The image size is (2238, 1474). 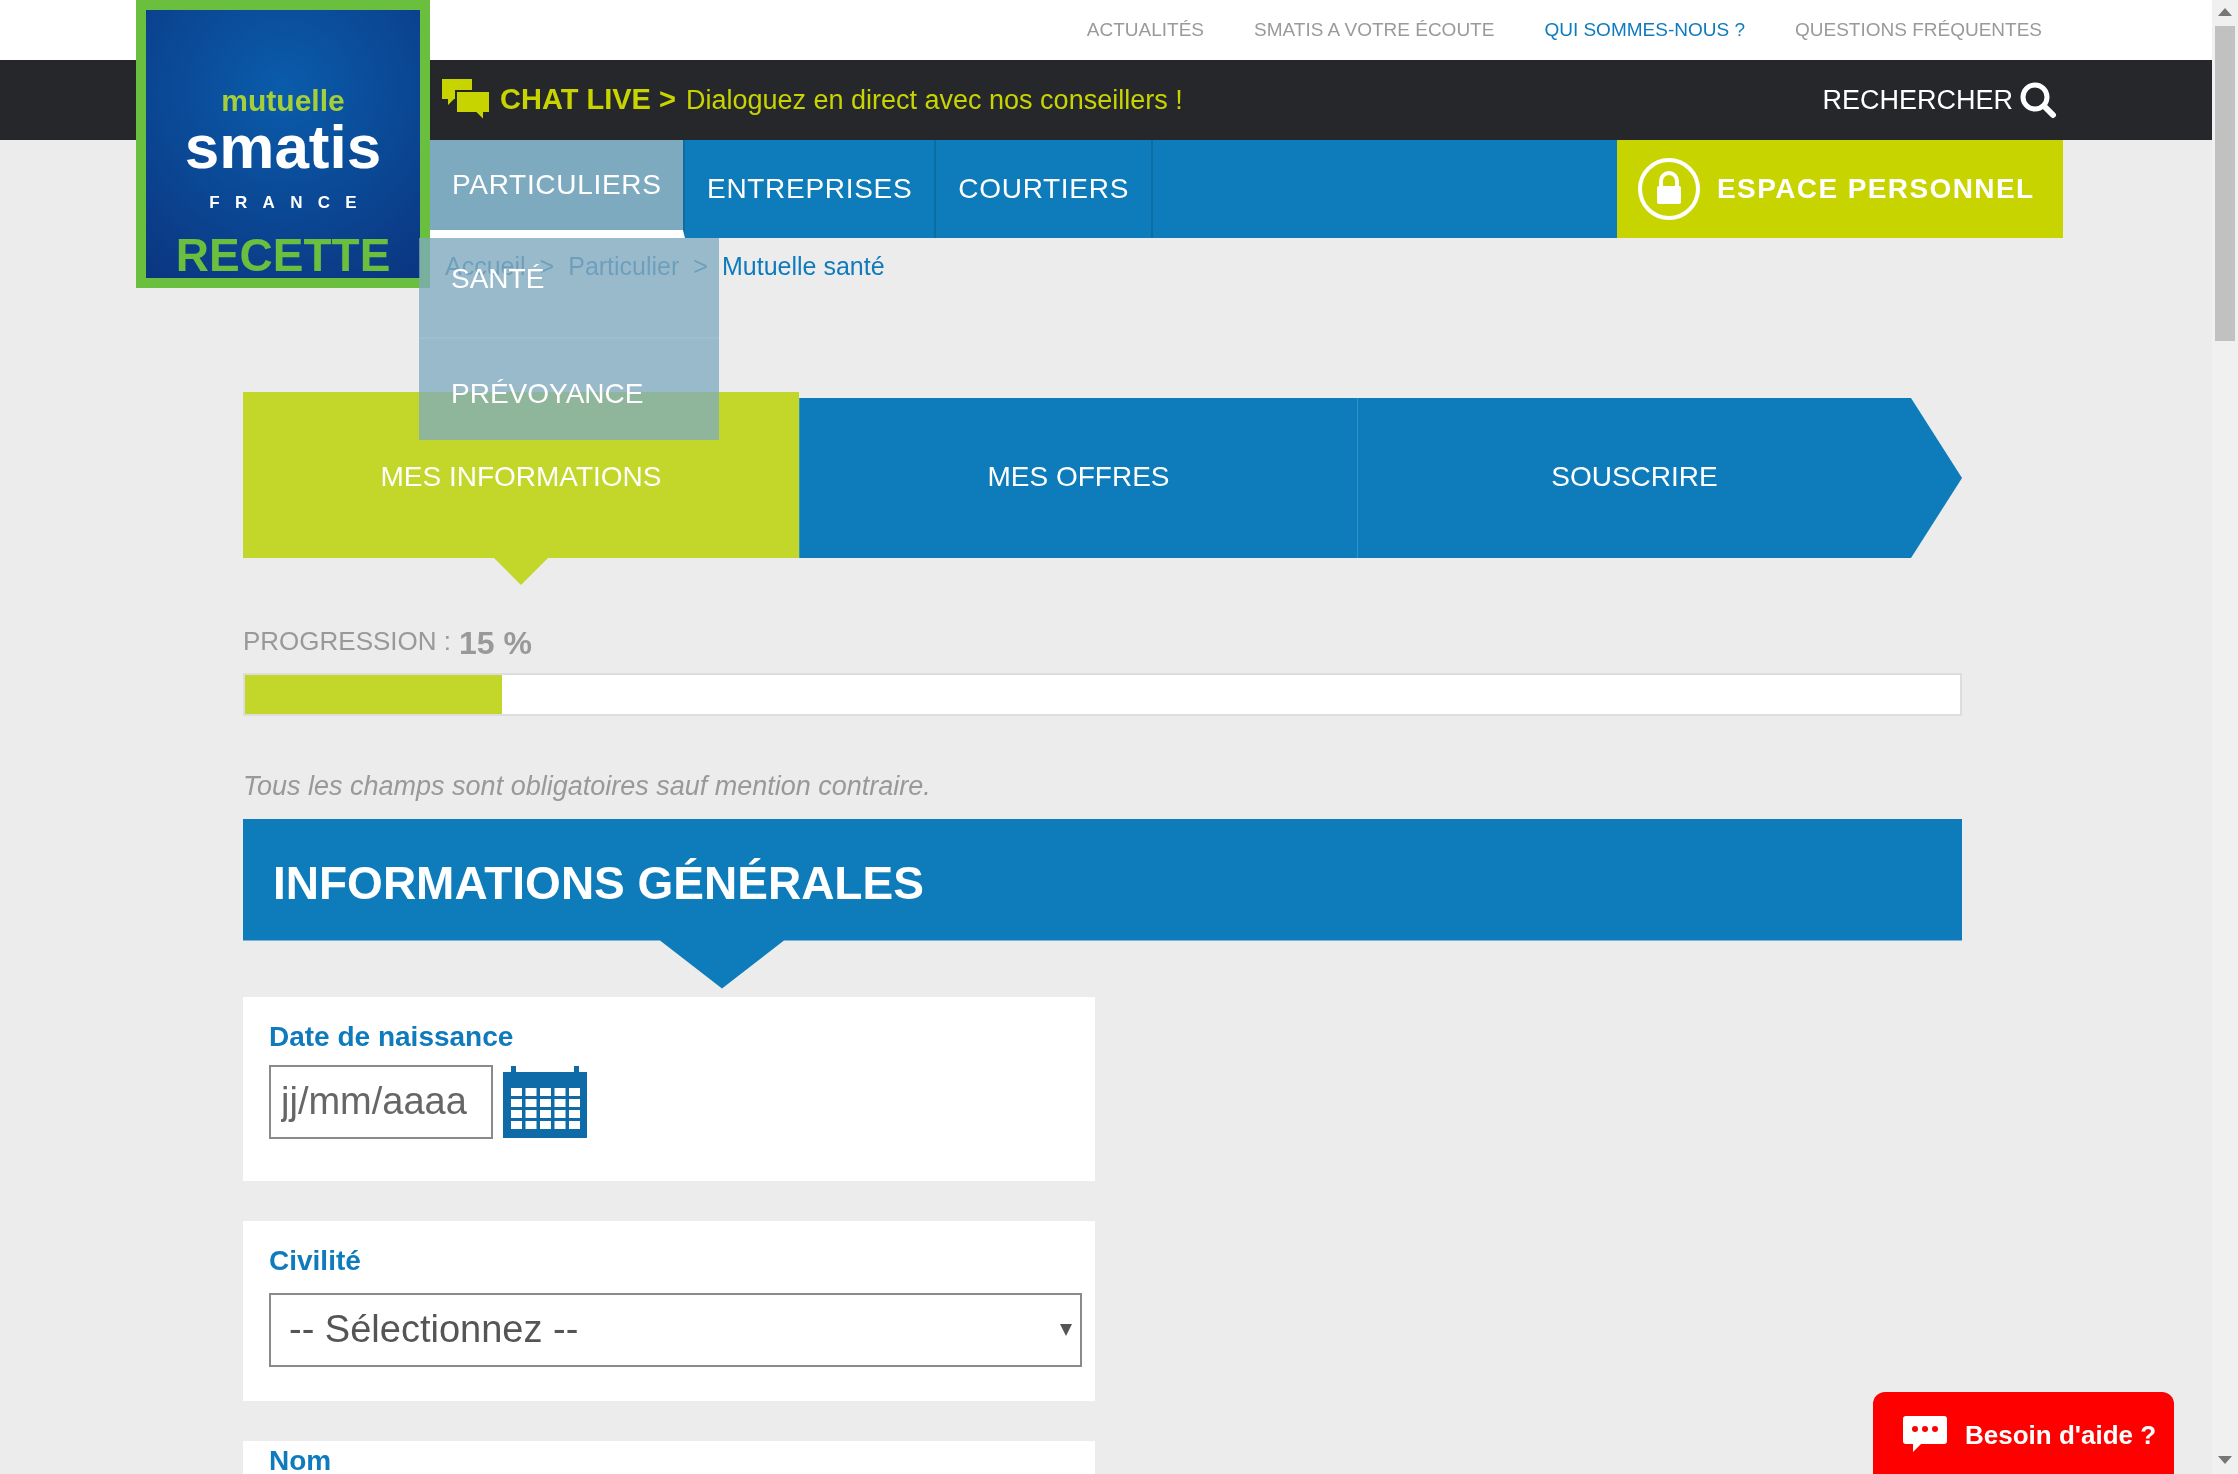 What do you see at coordinates (301, 1460) in the screenshot?
I see `field-label: Nom` at bounding box center [301, 1460].